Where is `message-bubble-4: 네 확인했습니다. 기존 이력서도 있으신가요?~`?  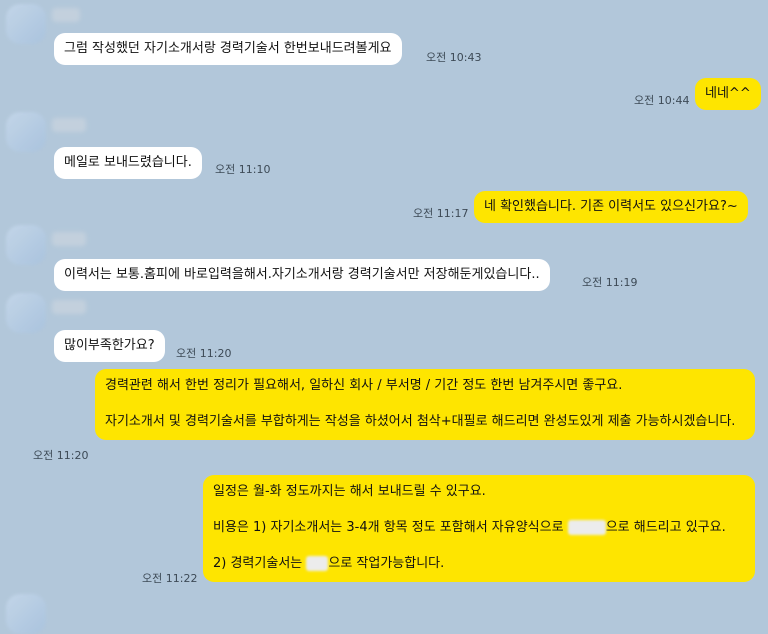
message-bubble-4: 네 확인했습니다. 기존 이력서도 있으신가요?~ is located at coordinates (611, 207).